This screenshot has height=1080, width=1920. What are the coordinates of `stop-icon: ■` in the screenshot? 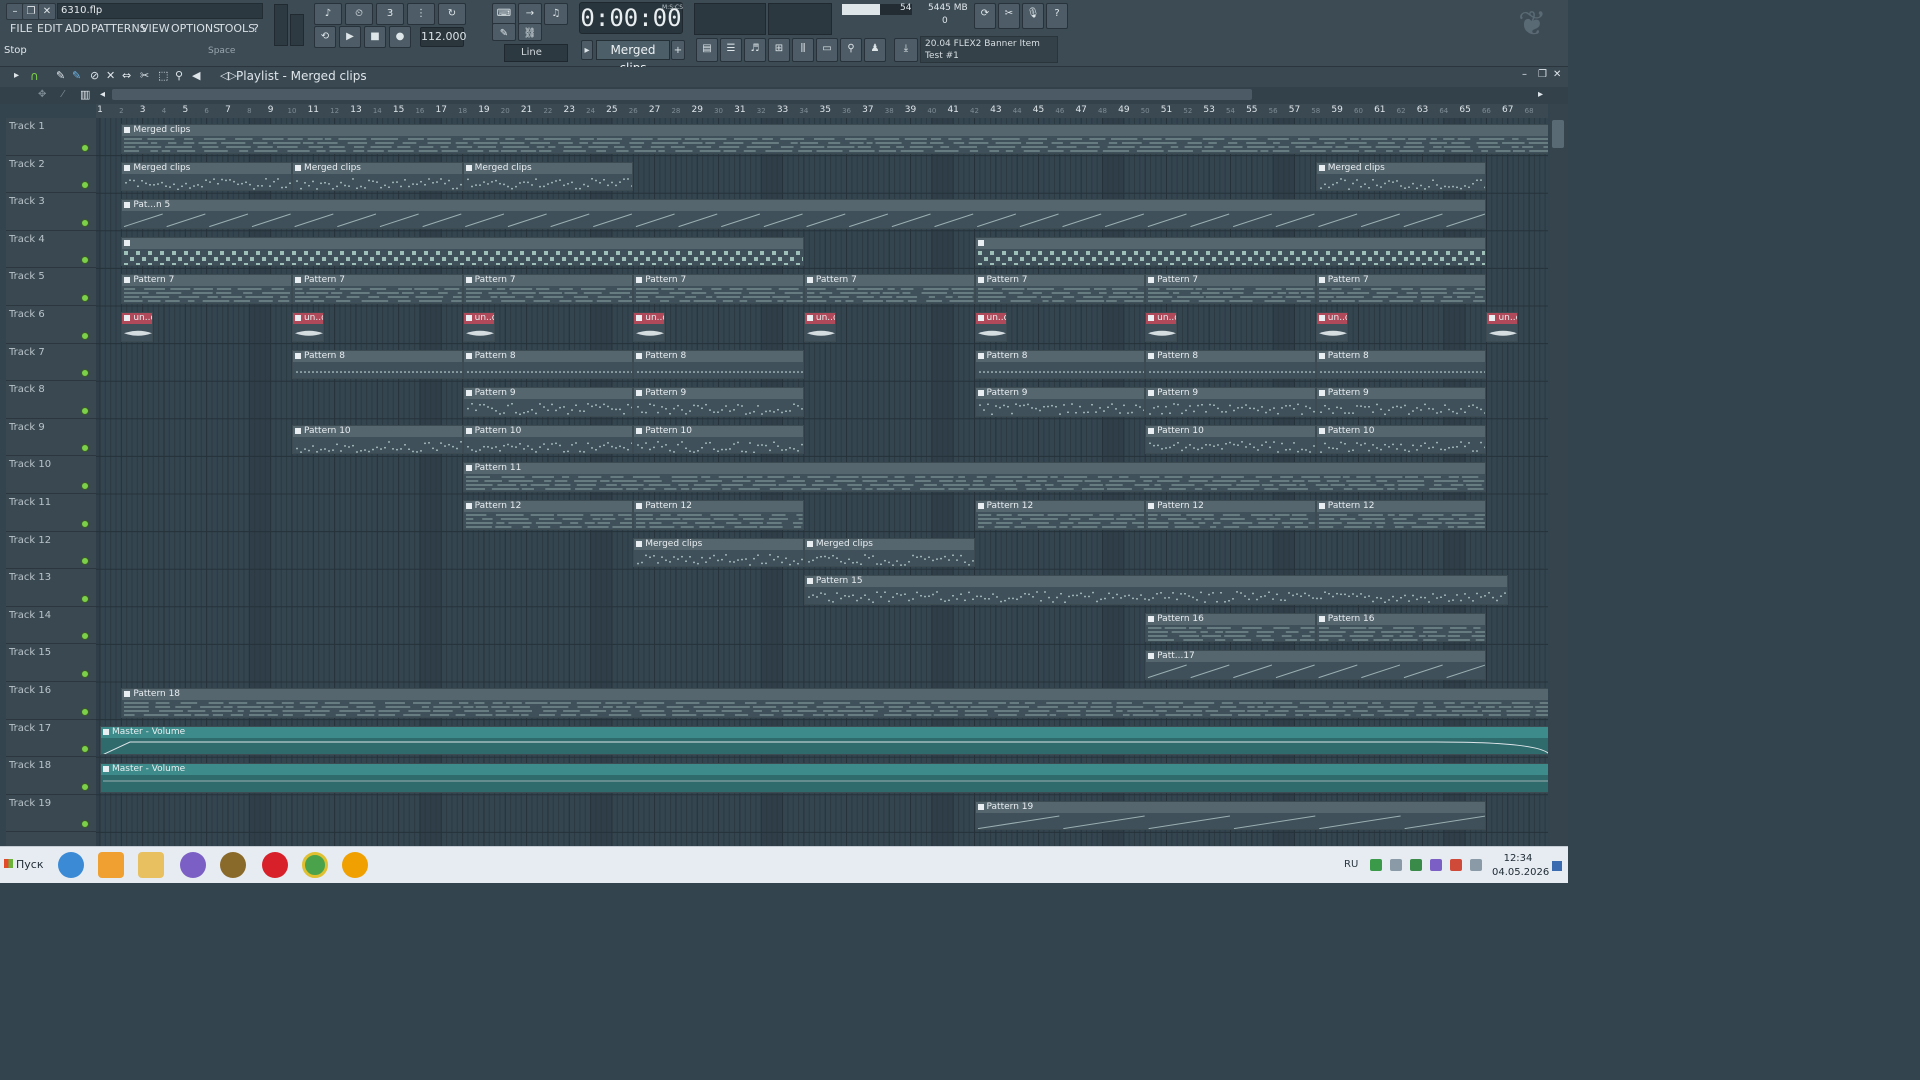 It's located at (375, 37).